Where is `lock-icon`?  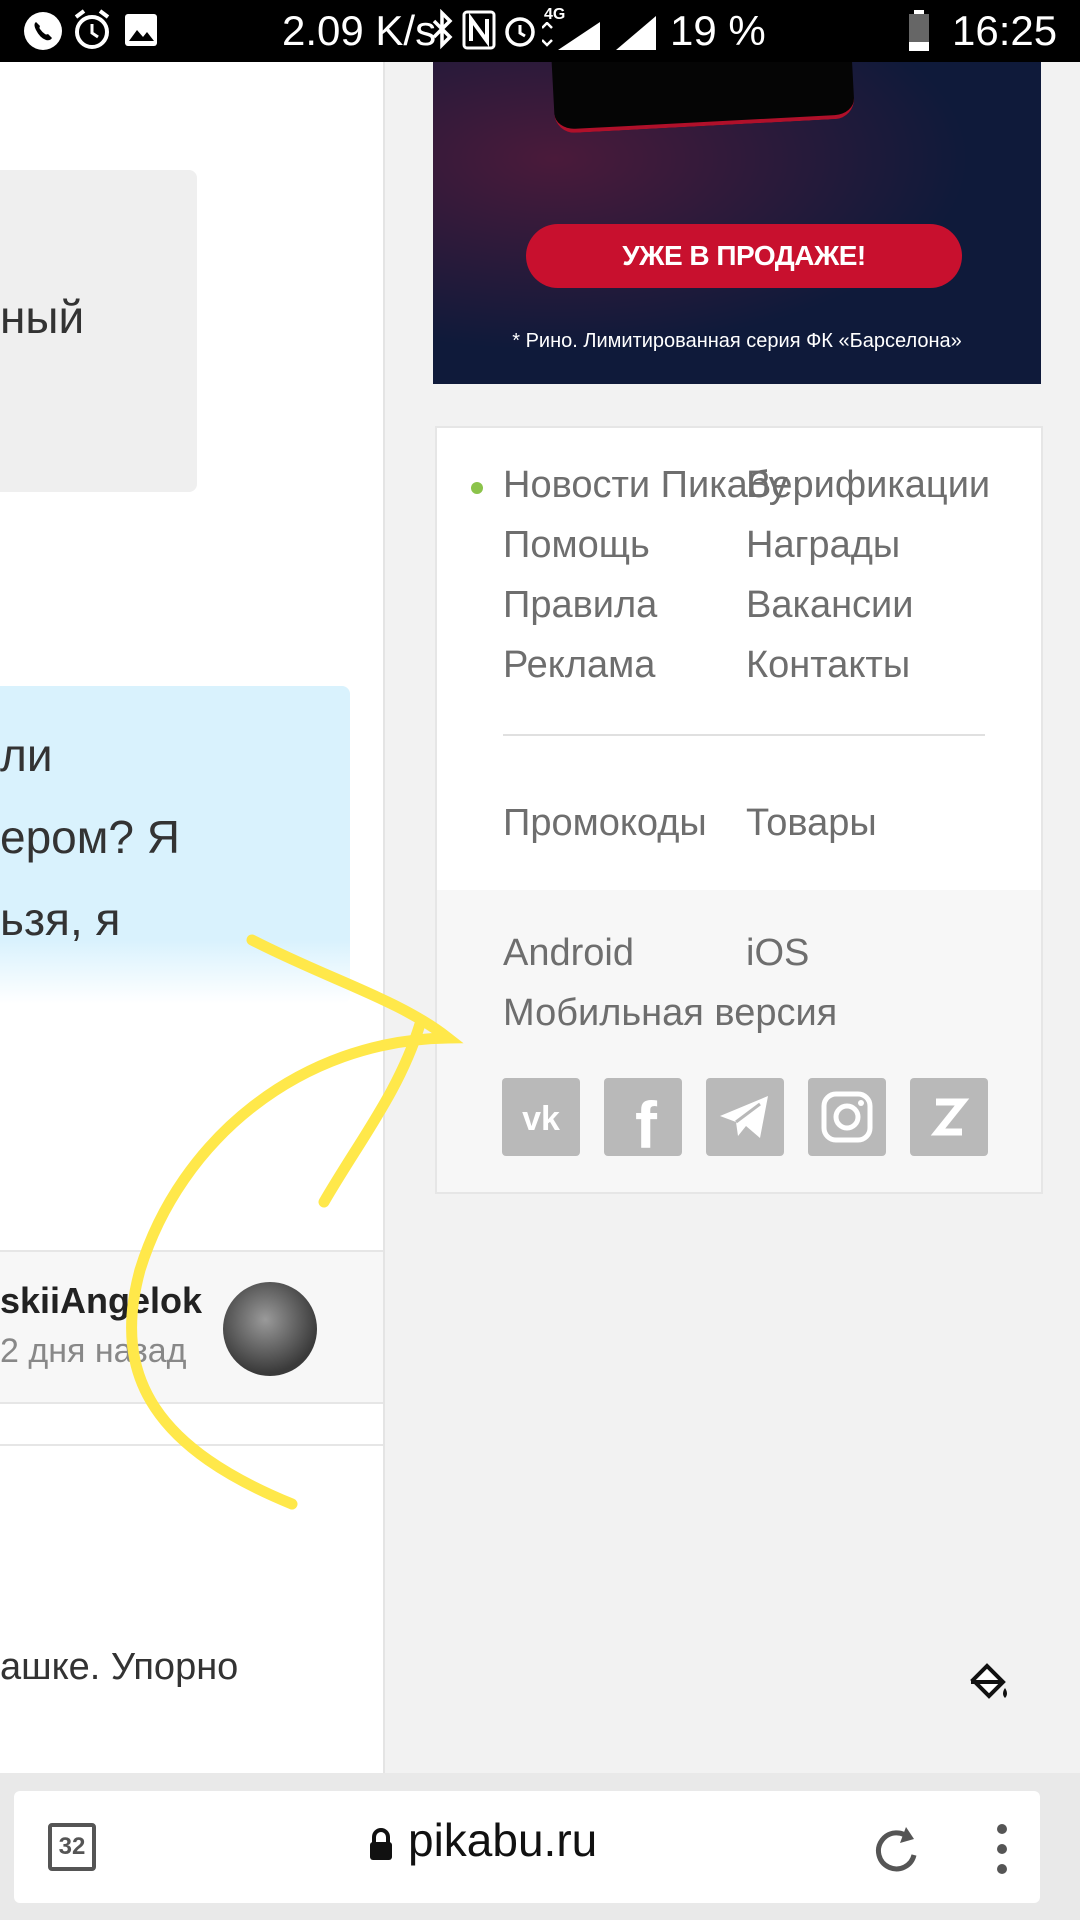 lock-icon is located at coordinates (381, 1844).